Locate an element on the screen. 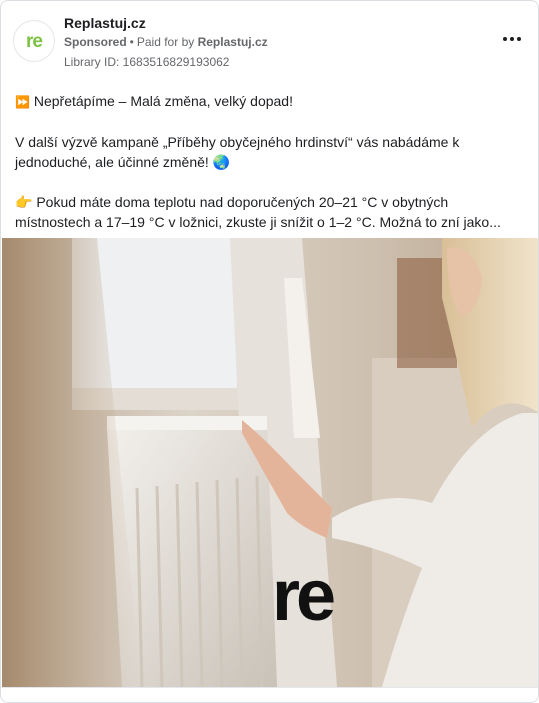 The height and width of the screenshot is (703, 539). sponsored-label: Sponsored is located at coordinates (95, 42).